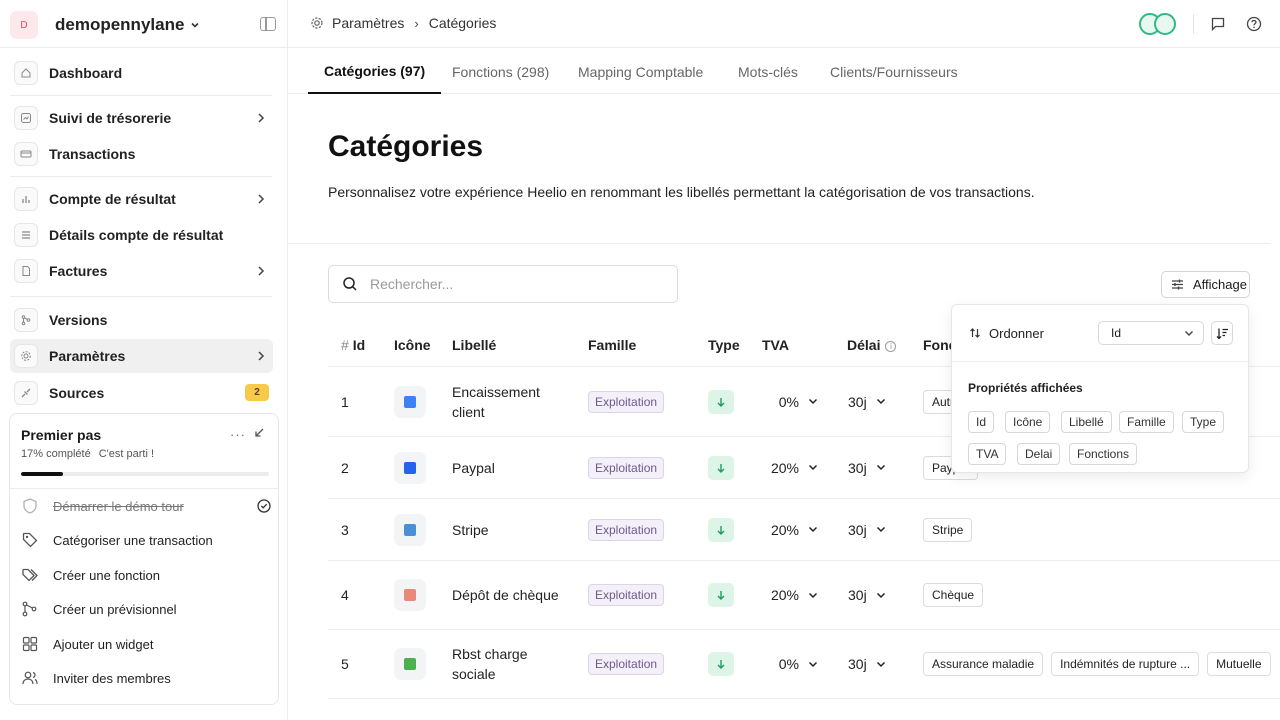 The image size is (1280, 720). I want to click on table-row: 3 Stripe Exploitation 20% 30j Stripe, so click(804, 530).